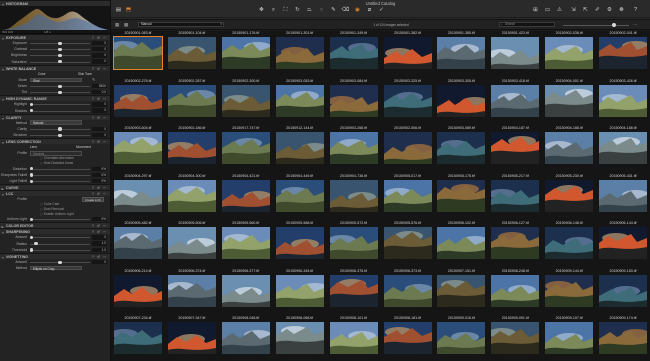  I want to click on help-icon: ?, so click(635, 10).